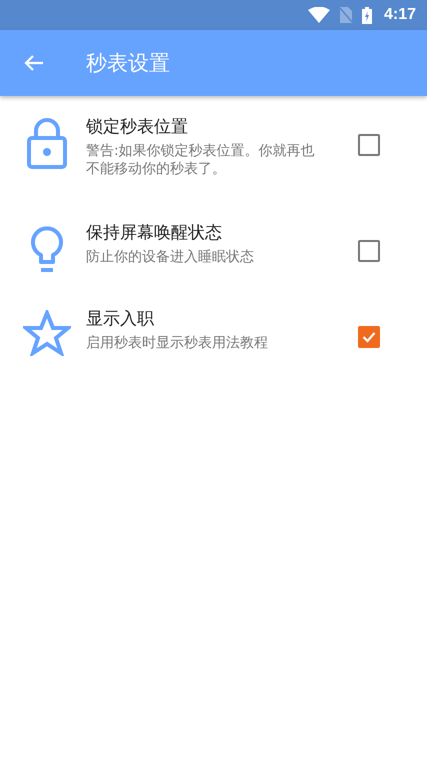 Image resolution: width=427 pixels, height=760 pixels. Describe the element at coordinates (201, 160) in the screenshot. I see `setting-description: 警告:如果你锁定秒表位置。你就再也不能移动你的秒表了。` at that location.